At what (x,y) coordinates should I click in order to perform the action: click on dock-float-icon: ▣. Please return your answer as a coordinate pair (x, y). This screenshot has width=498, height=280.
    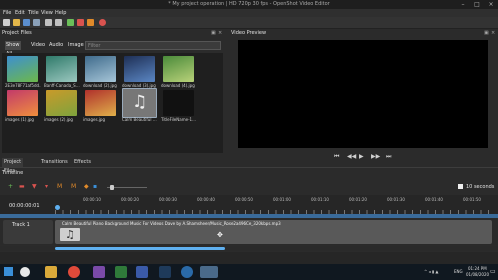
    Looking at the image, I should click on (213, 33).